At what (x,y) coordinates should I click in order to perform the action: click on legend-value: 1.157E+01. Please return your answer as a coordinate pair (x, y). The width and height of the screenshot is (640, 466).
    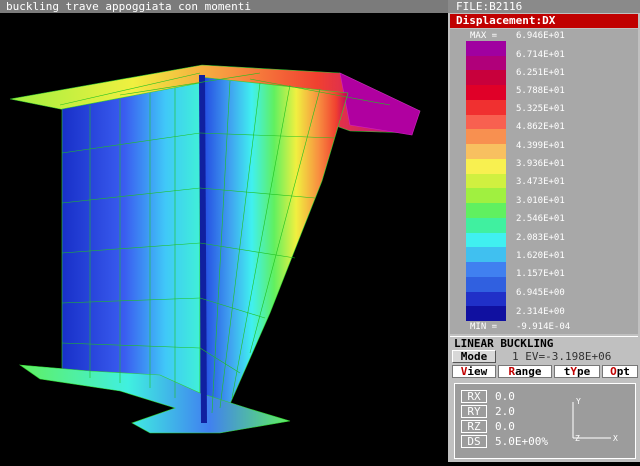
    Looking at the image, I should click on (540, 274).